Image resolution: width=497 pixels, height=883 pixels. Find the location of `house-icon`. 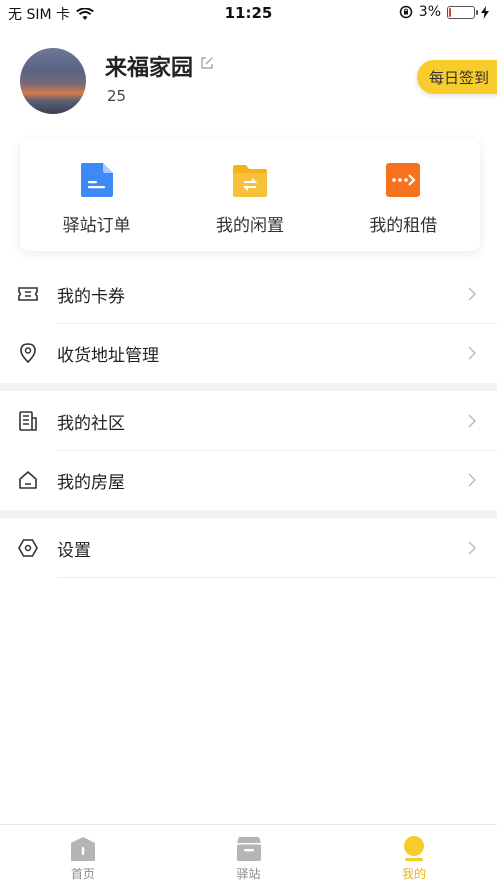

house-icon is located at coordinates (28, 480).